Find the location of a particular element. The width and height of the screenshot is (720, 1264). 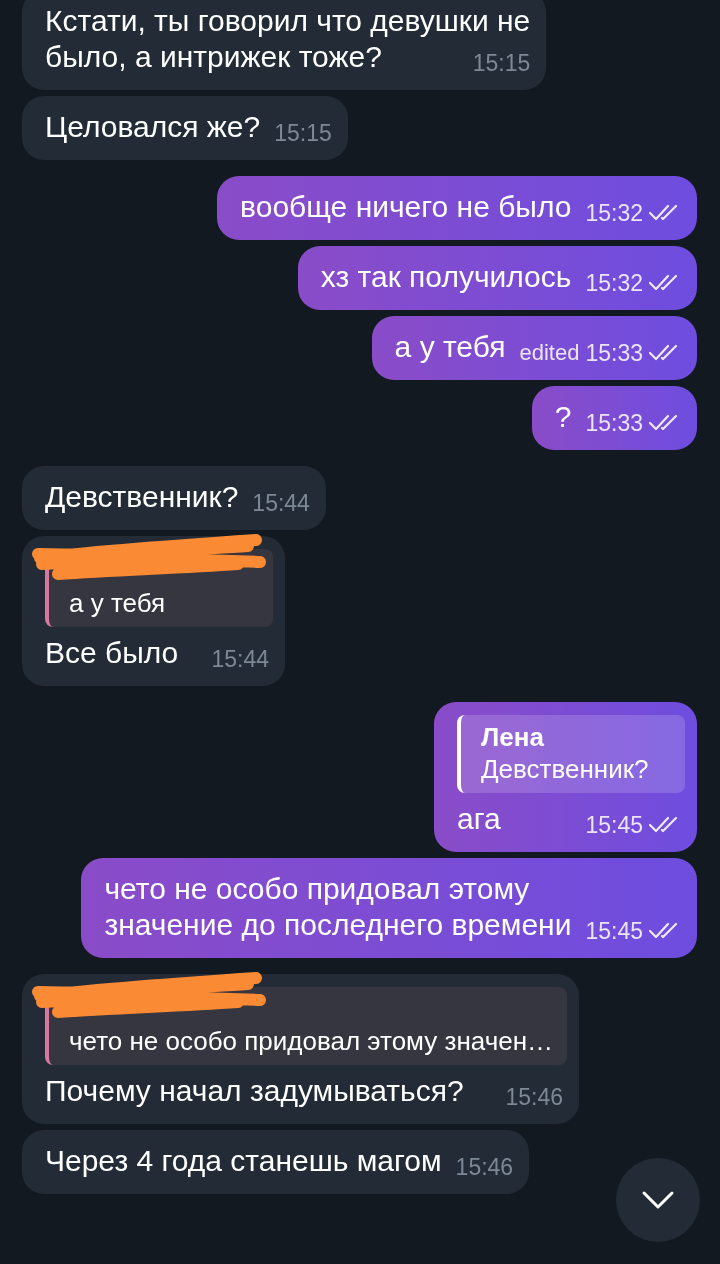

incoming-message-bubble: чето не особо придовал этому значен… Почему начал задумываться? 15:46 is located at coordinates (301, 1049).